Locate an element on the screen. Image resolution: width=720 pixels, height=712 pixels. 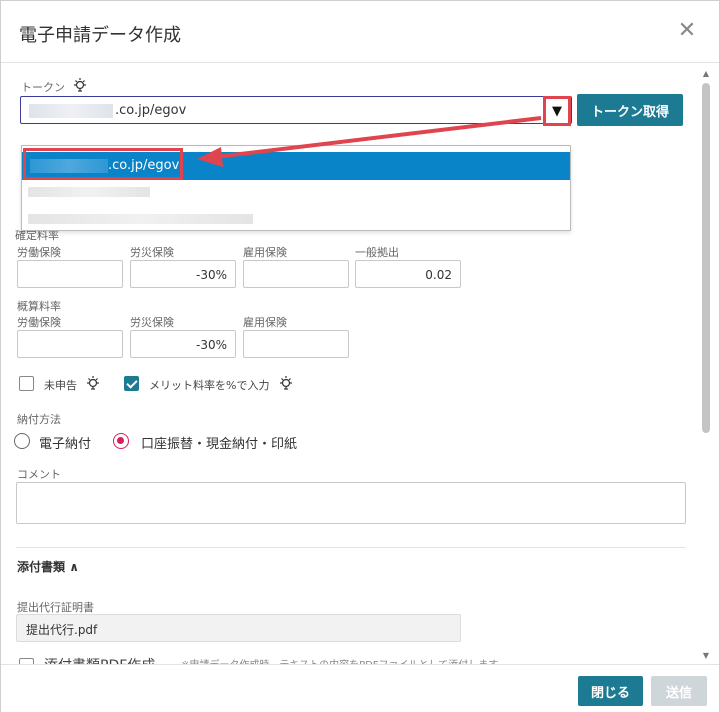
confirmed-workers-comp-input: -30% is located at coordinates (183, 274).